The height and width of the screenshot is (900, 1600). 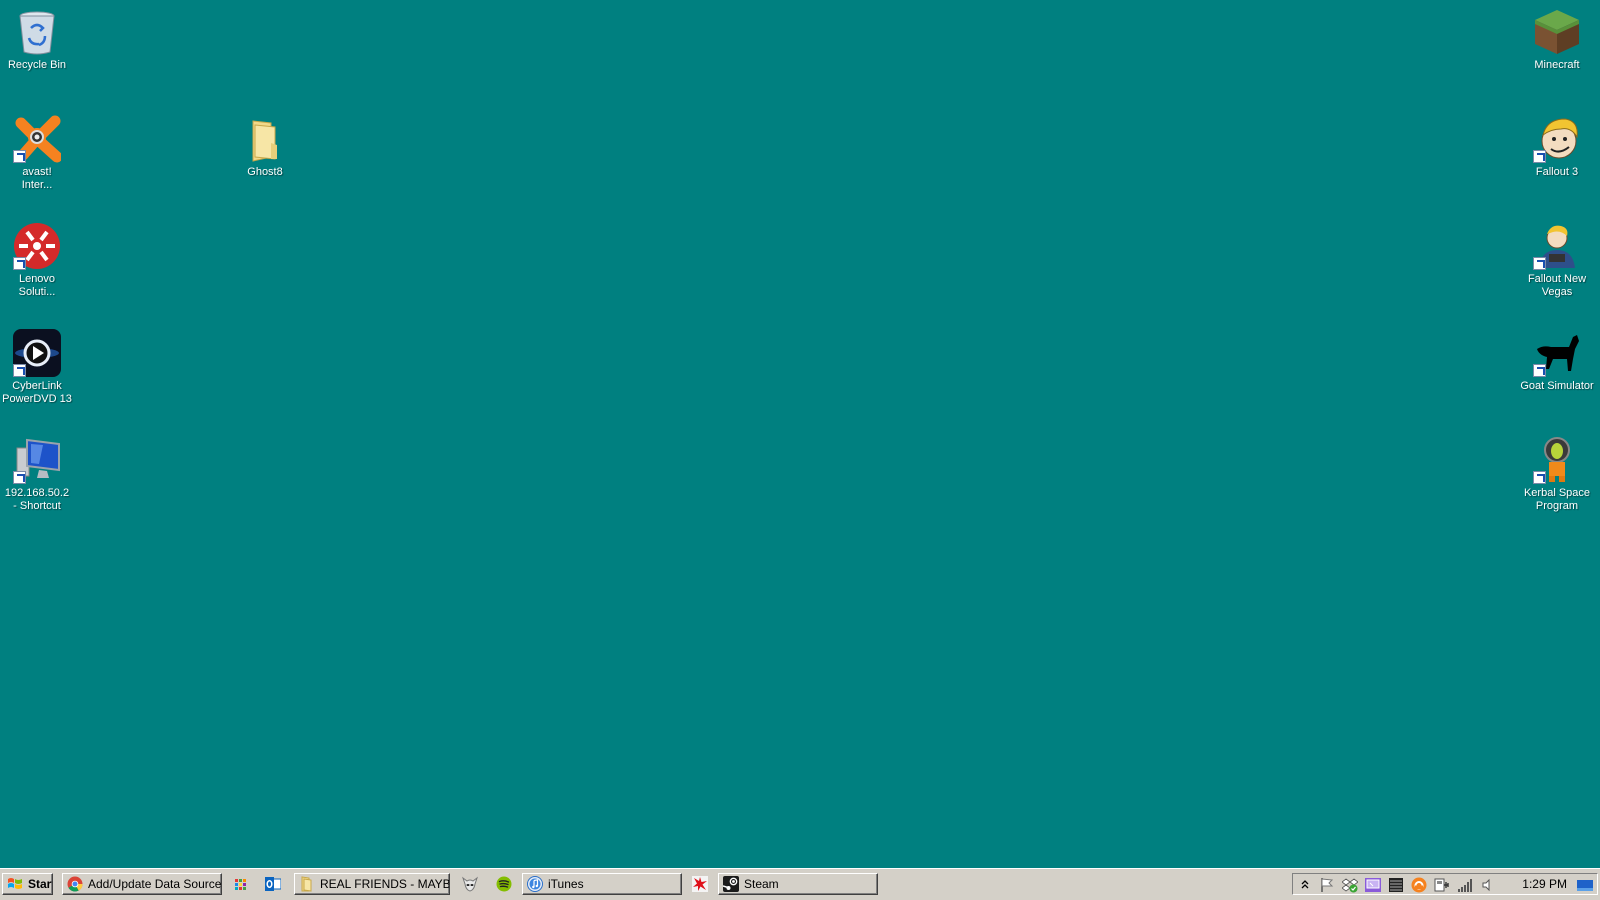 What do you see at coordinates (730, 884) in the screenshot?
I see `steam-icon` at bounding box center [730, 884].